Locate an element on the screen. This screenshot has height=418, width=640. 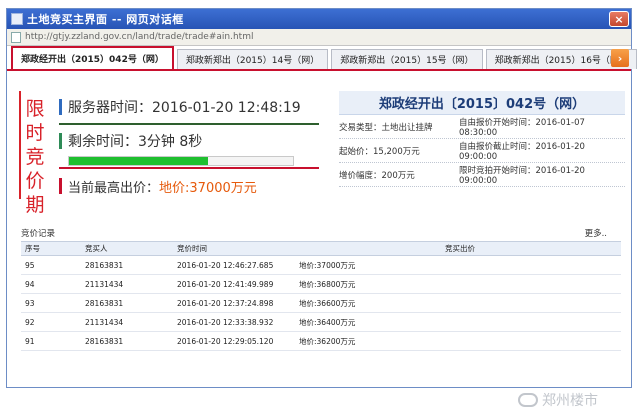
cell-time: 2016-01-20 12:46:27.685 is located at coordinates (234, 265).